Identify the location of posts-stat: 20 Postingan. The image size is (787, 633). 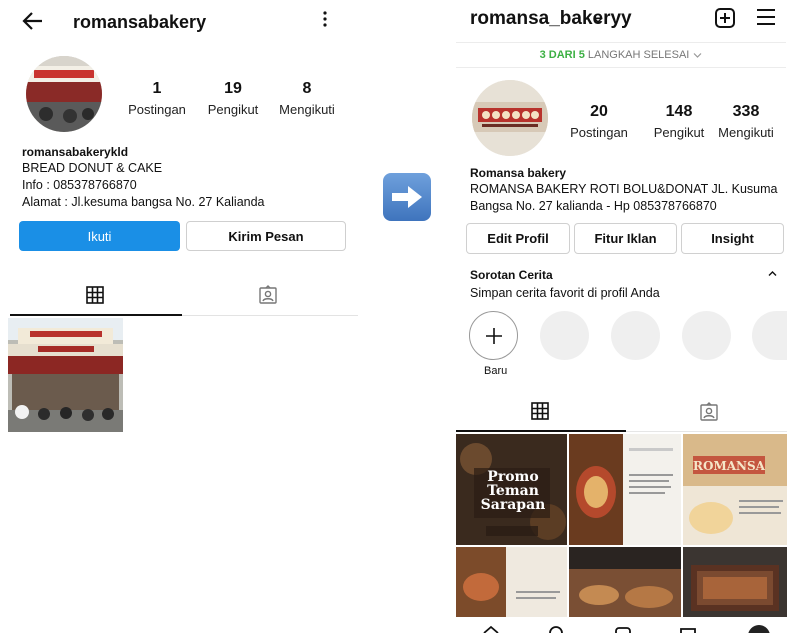
(599, 121).